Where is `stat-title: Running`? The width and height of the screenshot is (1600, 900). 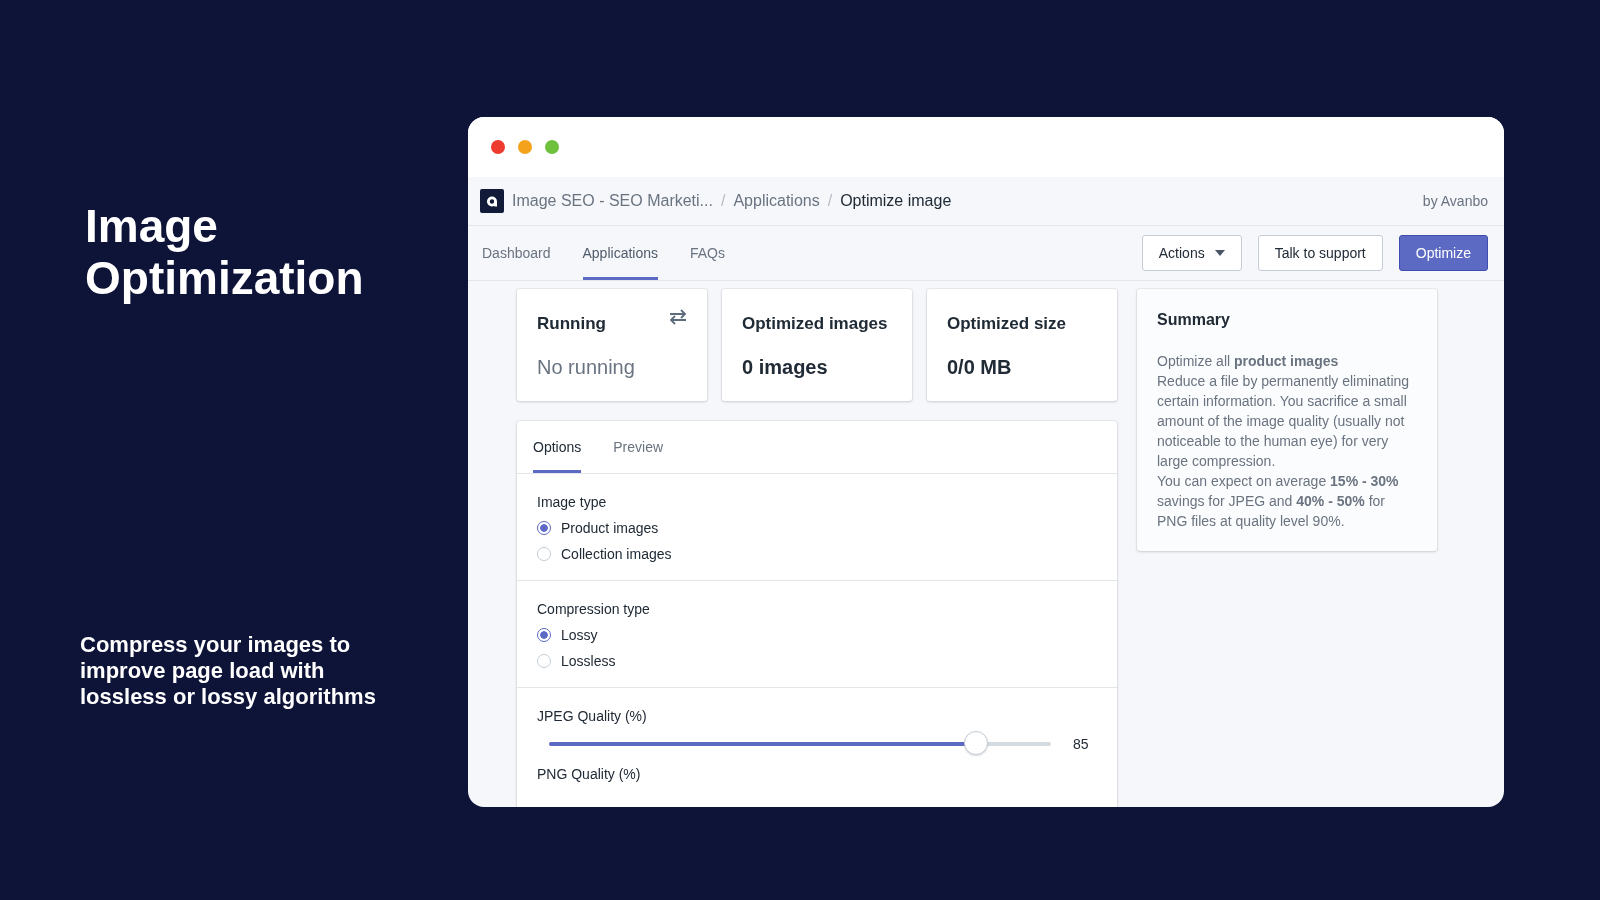 stat-title: Running is located at coordinates (571, 323).